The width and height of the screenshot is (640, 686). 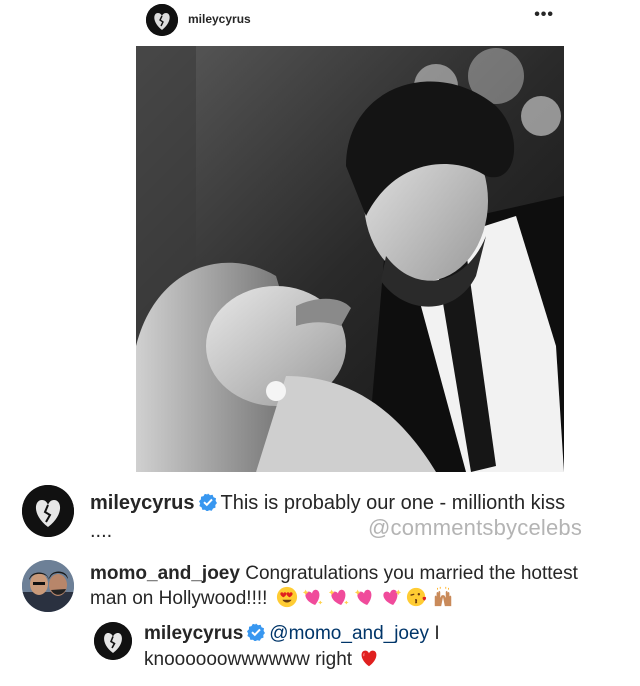 I want to click on reply-avatar-mileycyrus, so click(x=113, y=641).